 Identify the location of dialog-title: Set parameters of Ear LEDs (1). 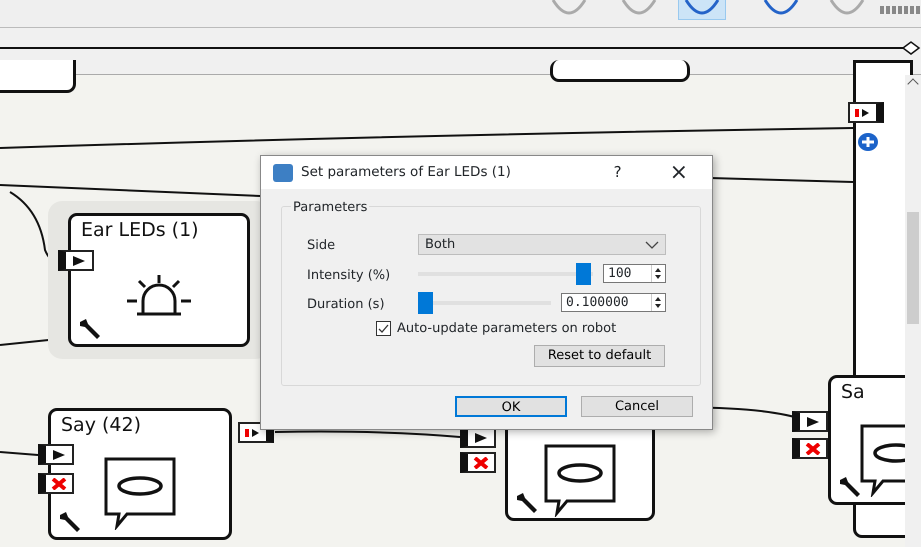
(406, 172).